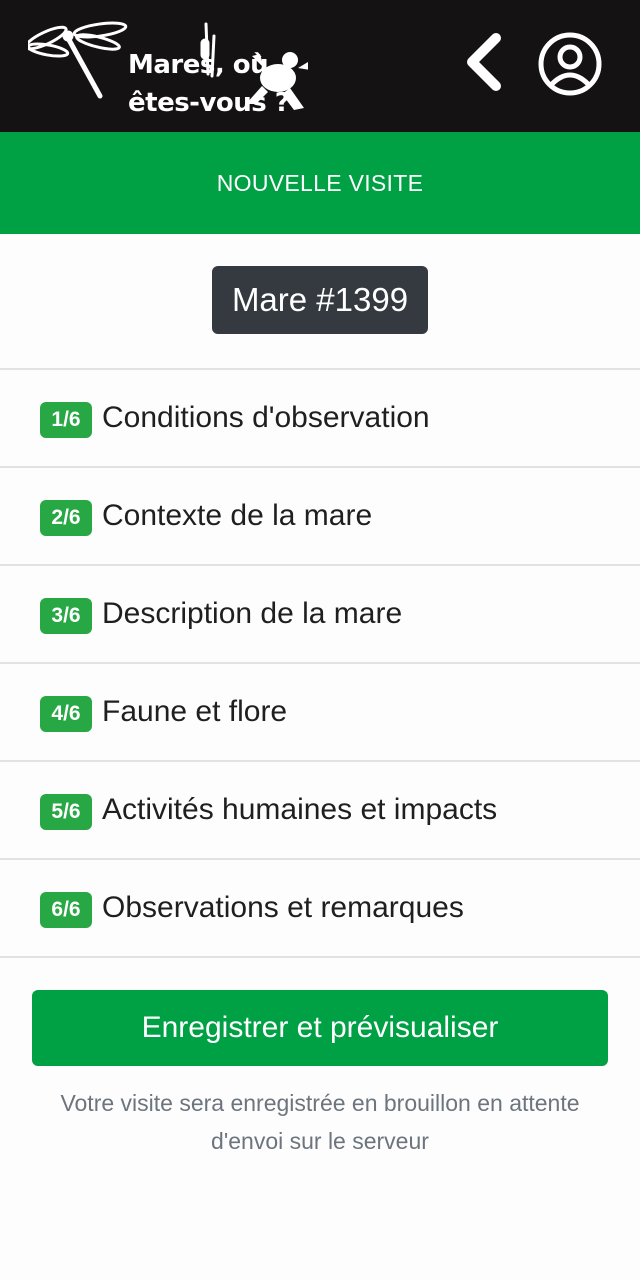 Image resolution: width=640 pixels, height=1280 pixels. I want to click on step-label: Contexte de la mare, so click(237, 515).